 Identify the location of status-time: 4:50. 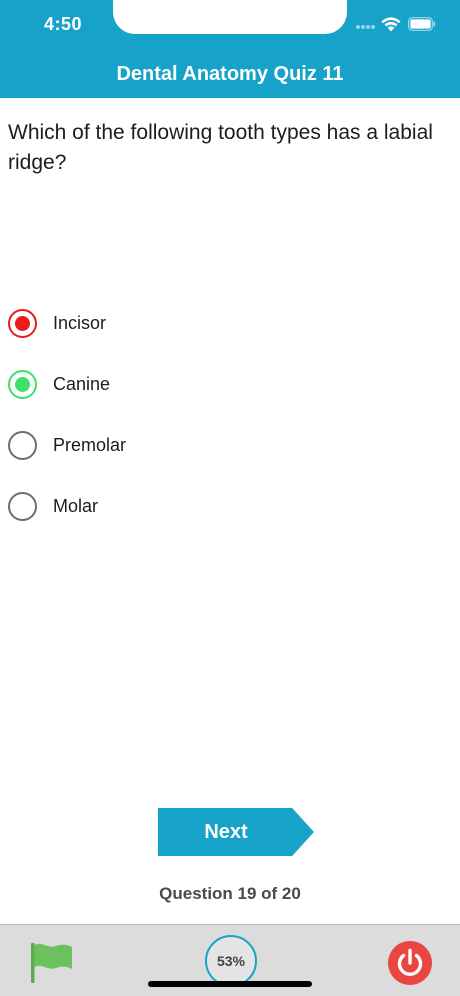
(63, 24).